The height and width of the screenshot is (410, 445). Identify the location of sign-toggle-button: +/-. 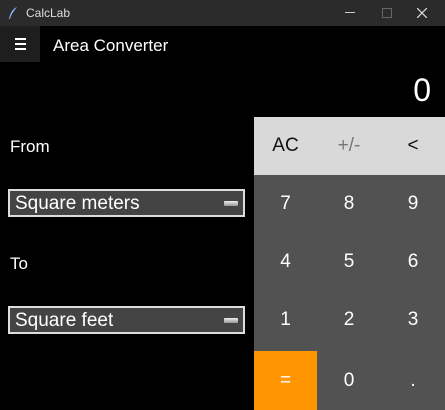
(349, 146).